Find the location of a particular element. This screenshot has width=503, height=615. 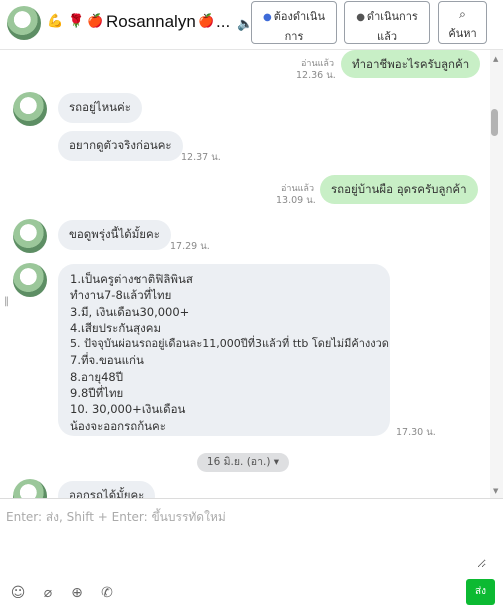

message-time: 17.29 น. is located at coordinates (190, 246).